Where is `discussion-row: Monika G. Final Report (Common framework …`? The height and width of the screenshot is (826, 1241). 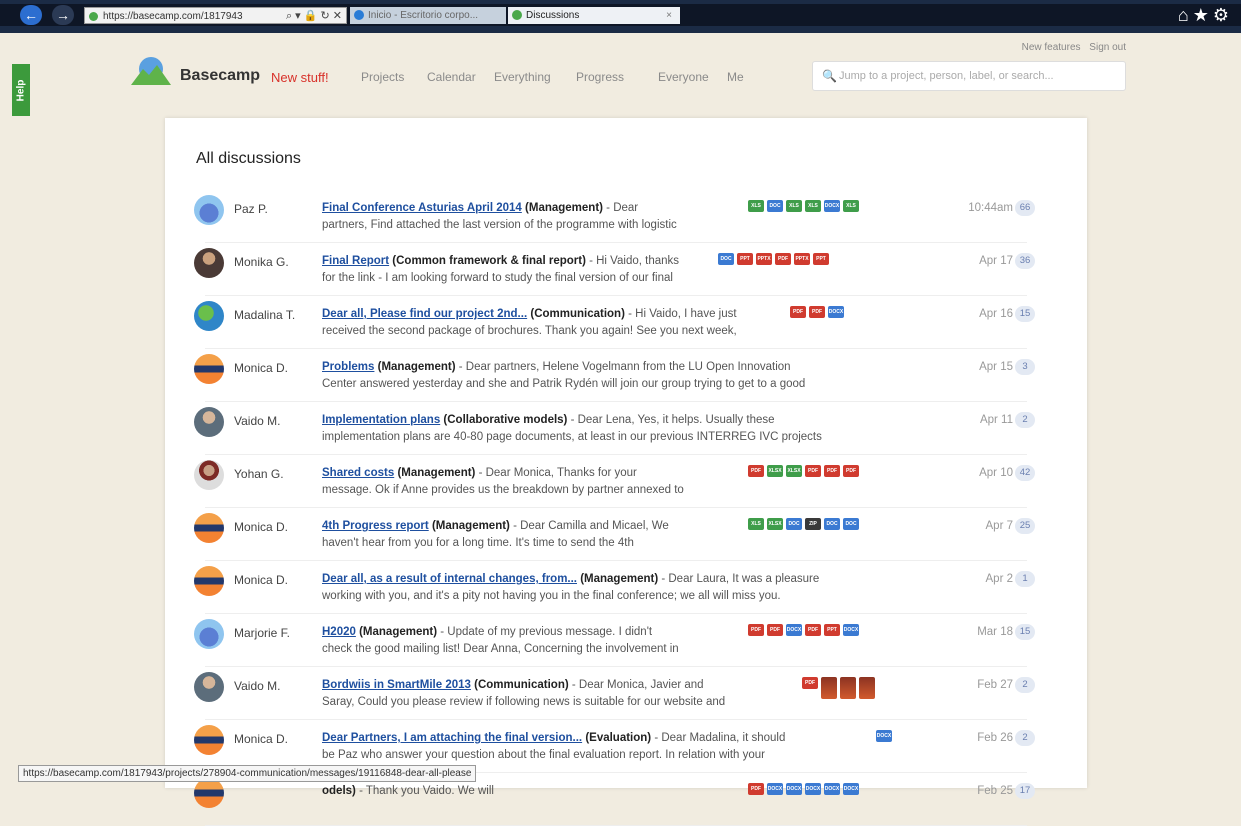
discussion-row: Monika G. Final Report (Common framework … is located at coordinates (626, 269).